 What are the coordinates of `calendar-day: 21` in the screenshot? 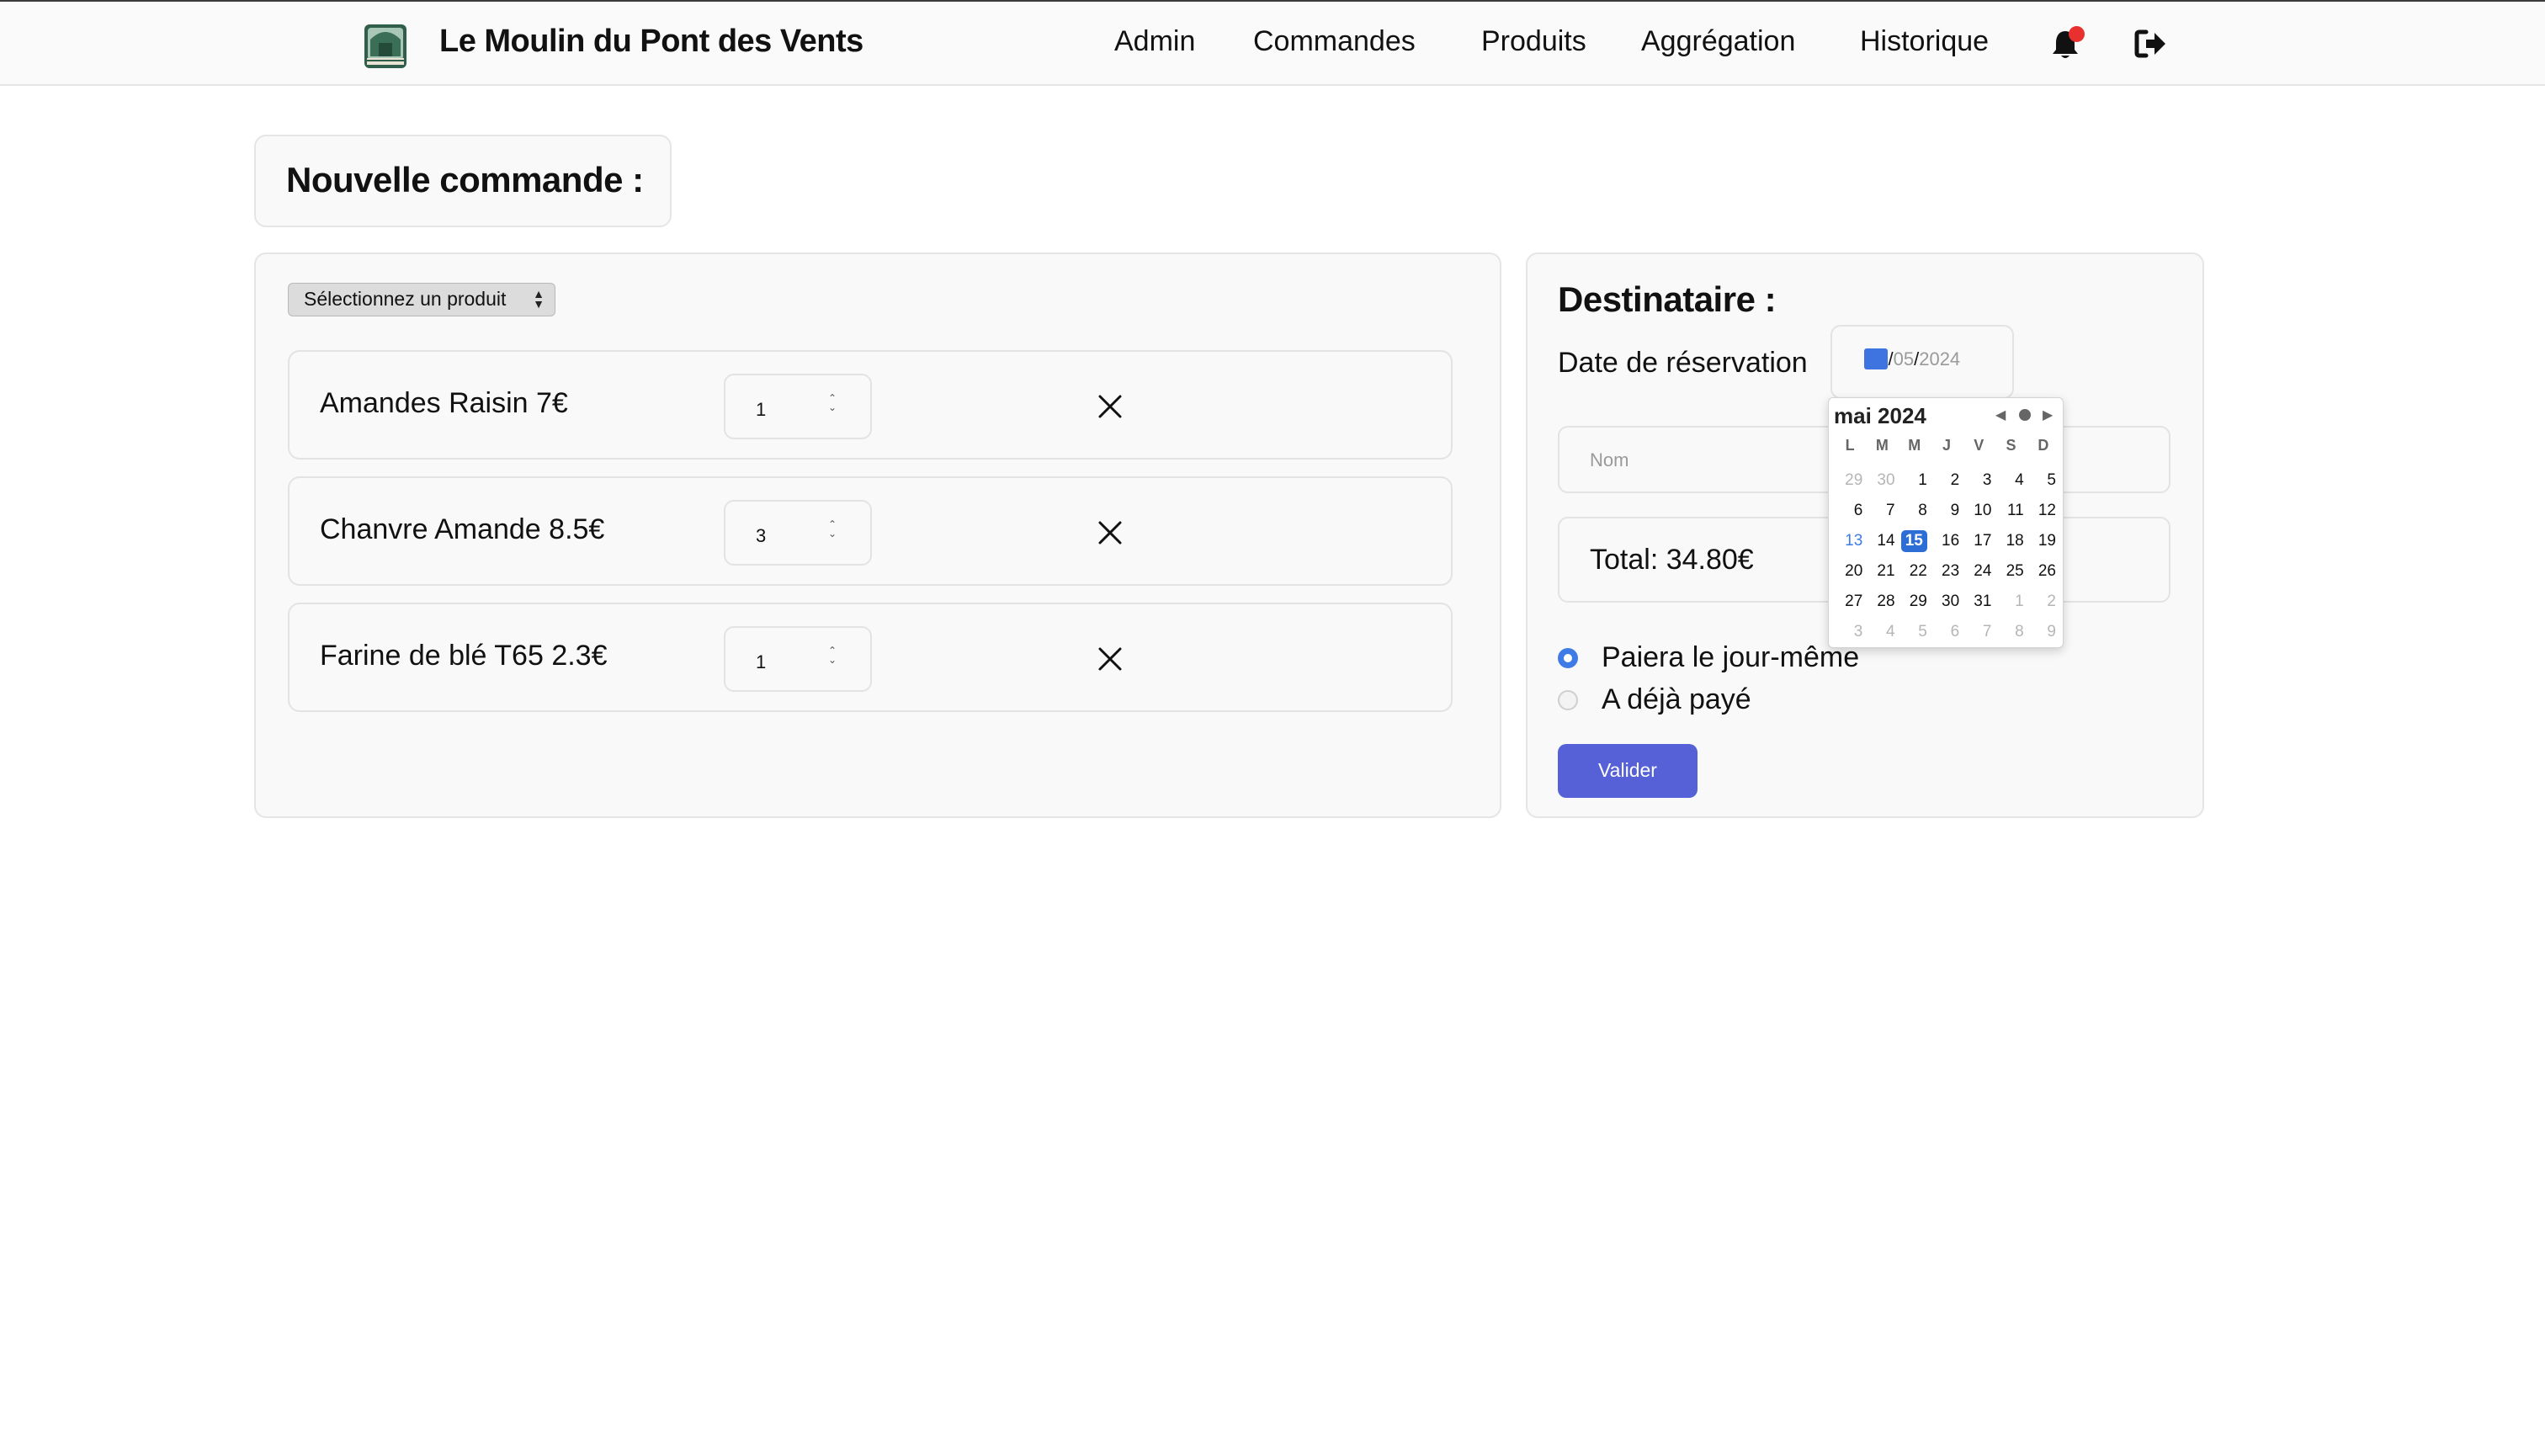 It's located at (1882, 571).